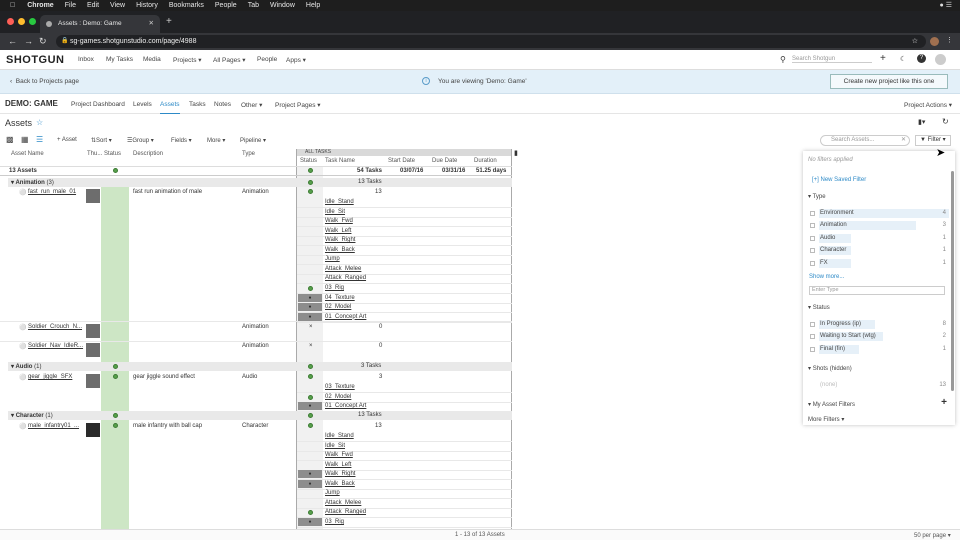 This screenshot has height=540, width=960. Describe the element at coordinates (934, 41) in the screenshot. I see `profile-avatar` at that location.